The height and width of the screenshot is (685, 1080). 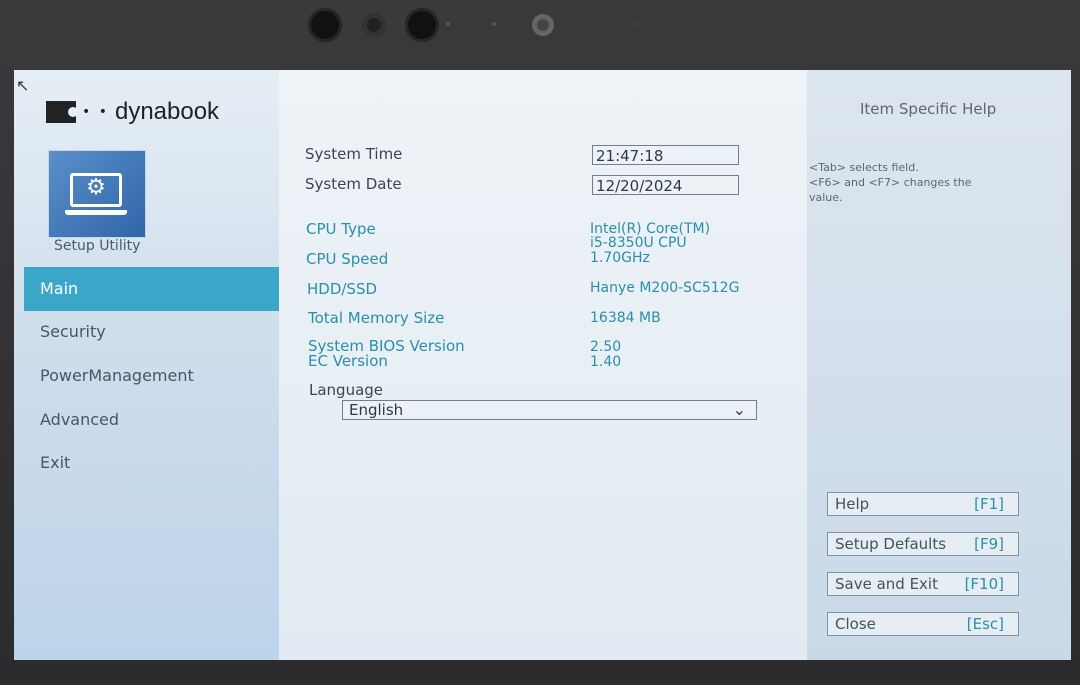 I want to click on close-button-label: Close, so click(x=855, y=624).